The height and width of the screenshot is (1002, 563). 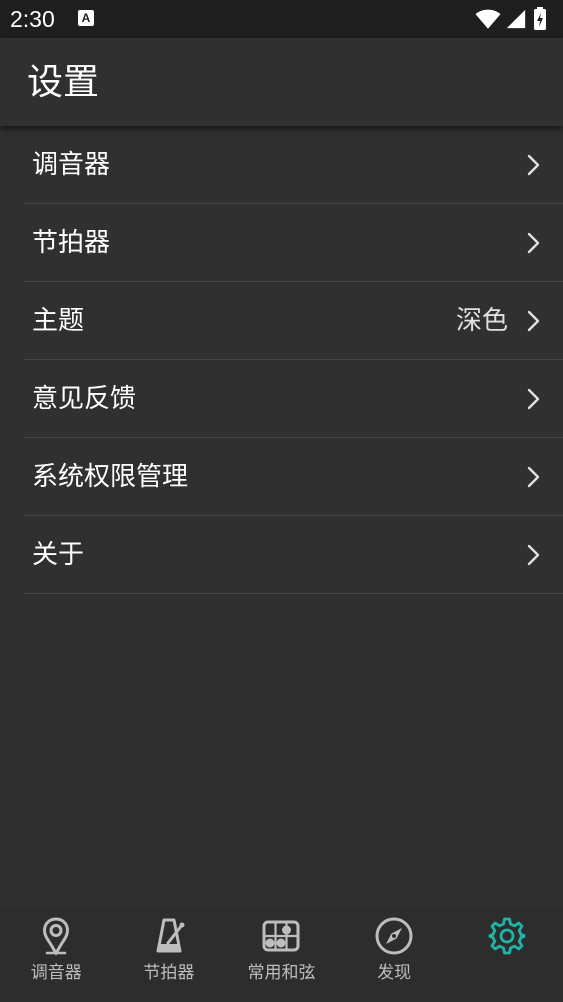 I want to click on nav-label: 调音器, so click(x=56, y=973).